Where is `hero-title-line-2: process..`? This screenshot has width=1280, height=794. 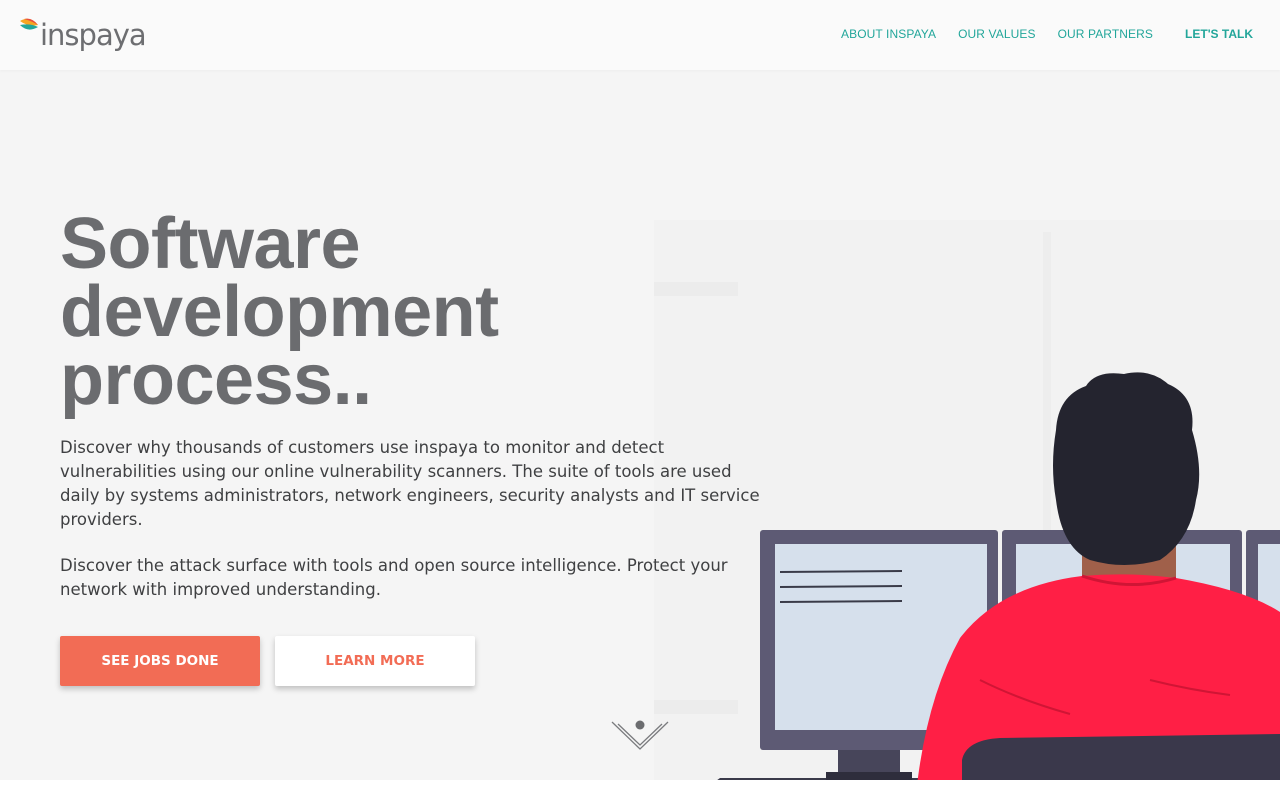 hero-title-line-2: process.. is located at coordinates (216, 380).